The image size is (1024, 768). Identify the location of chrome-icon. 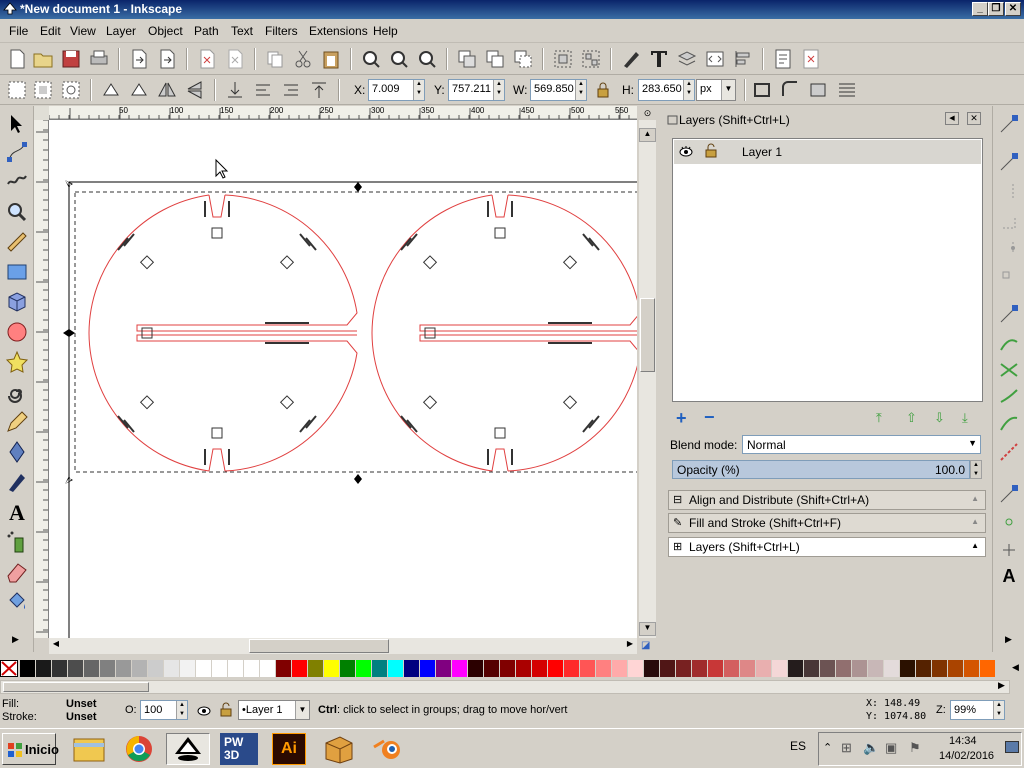
(139, 749).